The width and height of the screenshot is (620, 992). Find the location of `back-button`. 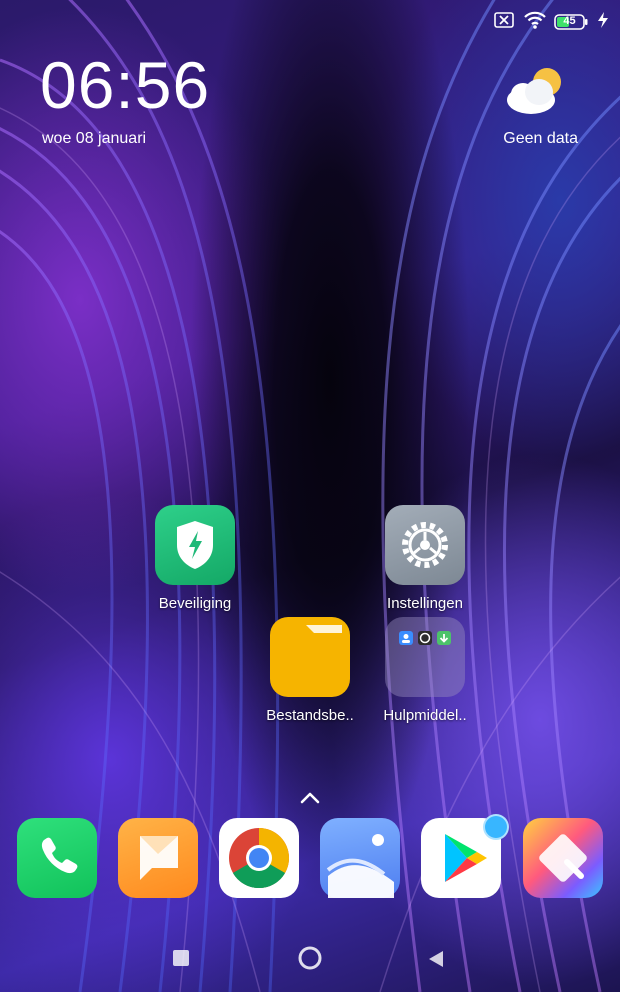

back-button is located at coordinates (436, 961).